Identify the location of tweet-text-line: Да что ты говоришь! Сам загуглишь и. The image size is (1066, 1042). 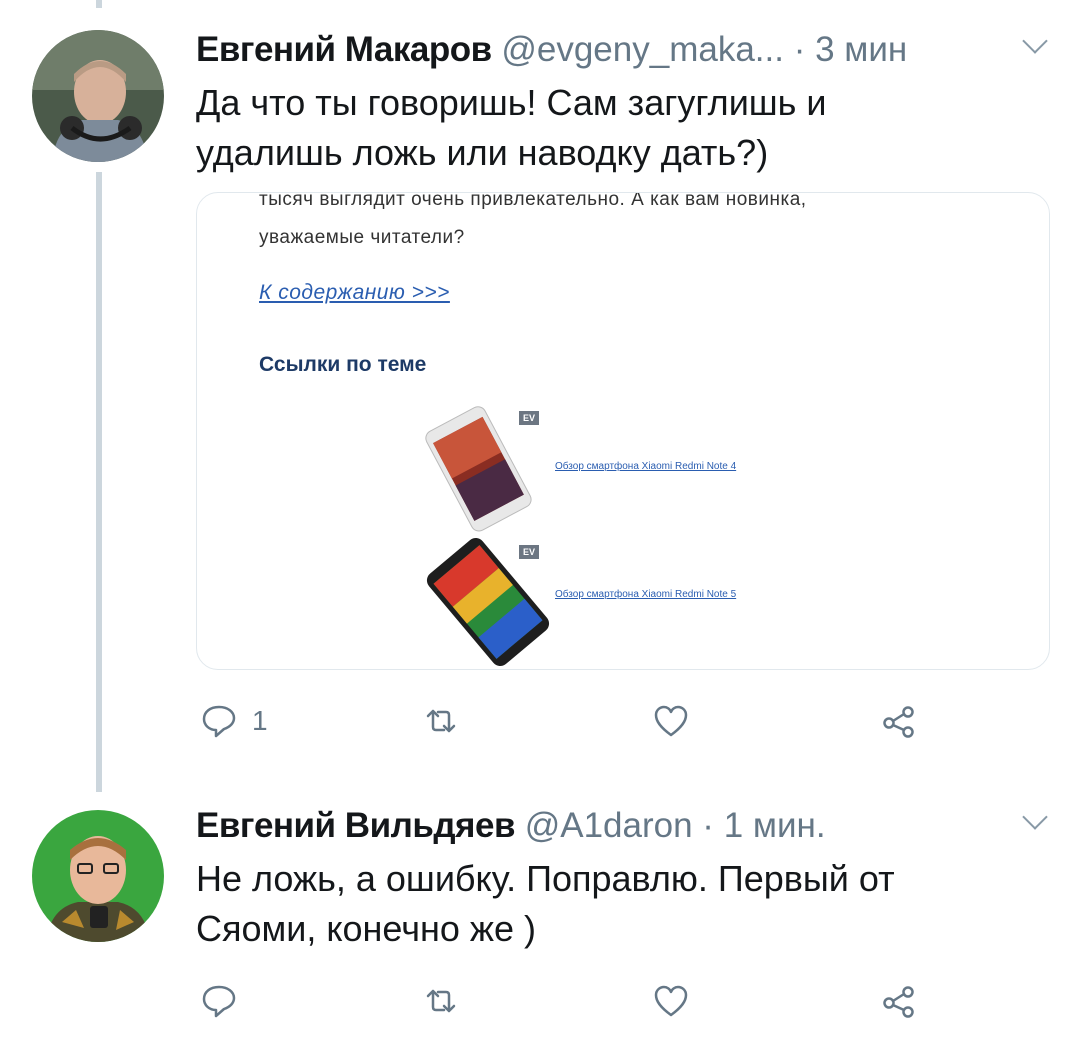
(511, 102).